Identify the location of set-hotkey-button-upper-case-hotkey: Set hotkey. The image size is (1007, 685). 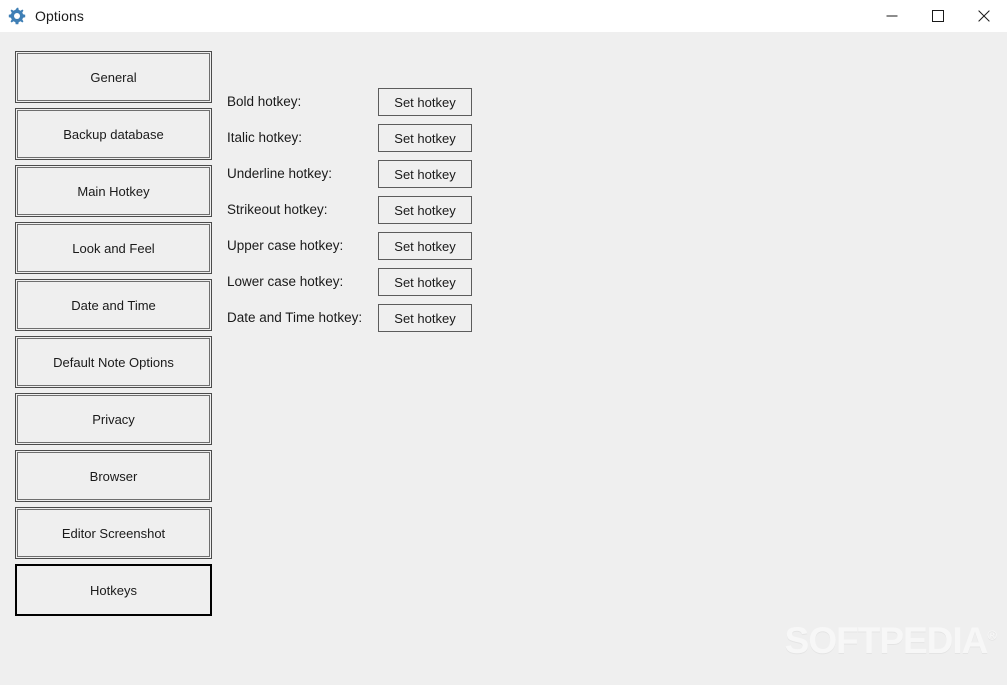
(425, 246).